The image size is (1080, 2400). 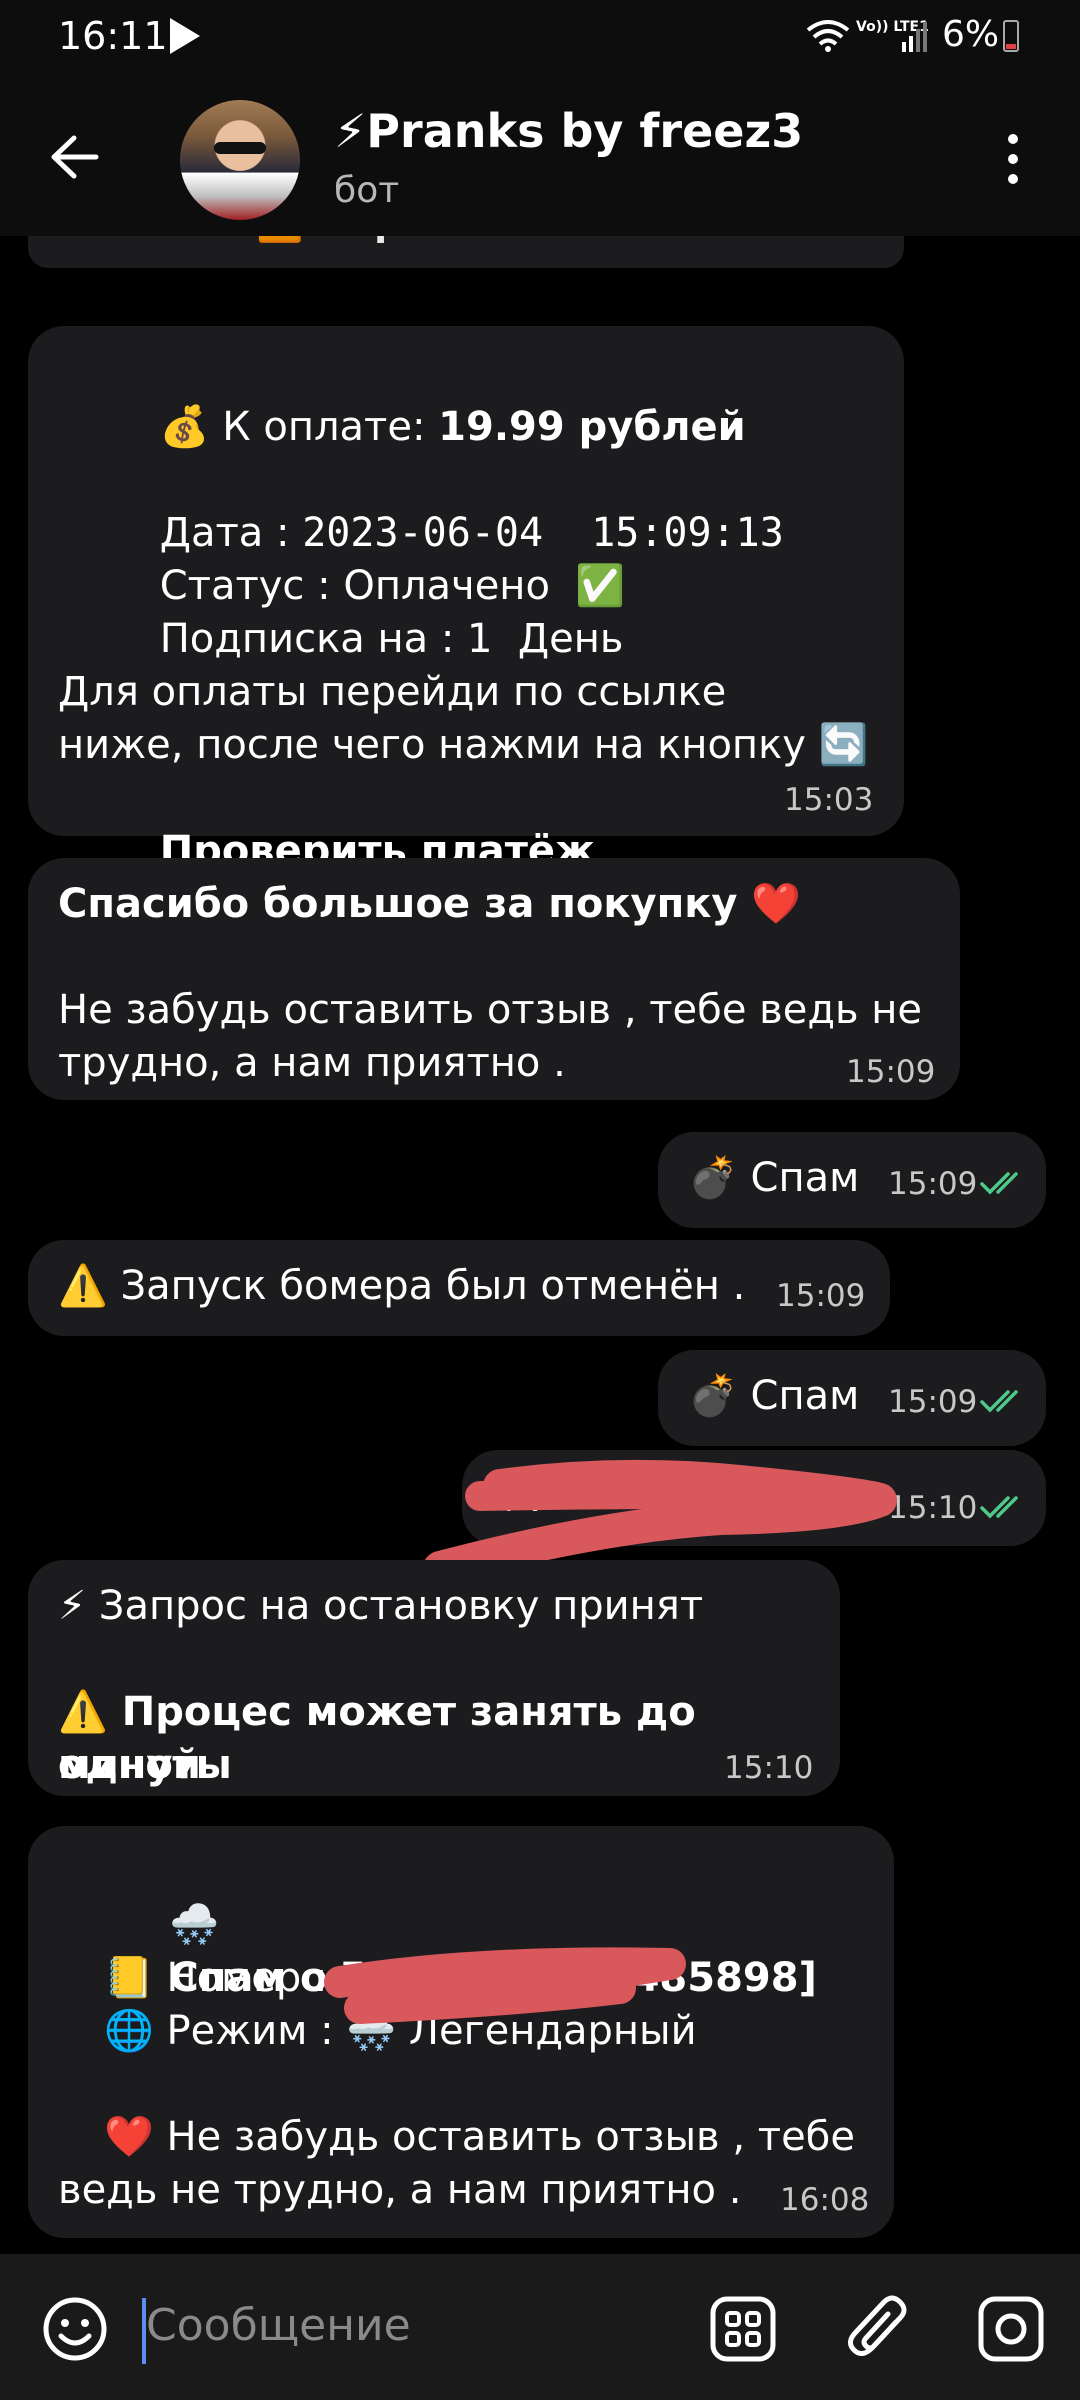 I want to click on message-input: Сообщение, so click(x=278, y=2325).